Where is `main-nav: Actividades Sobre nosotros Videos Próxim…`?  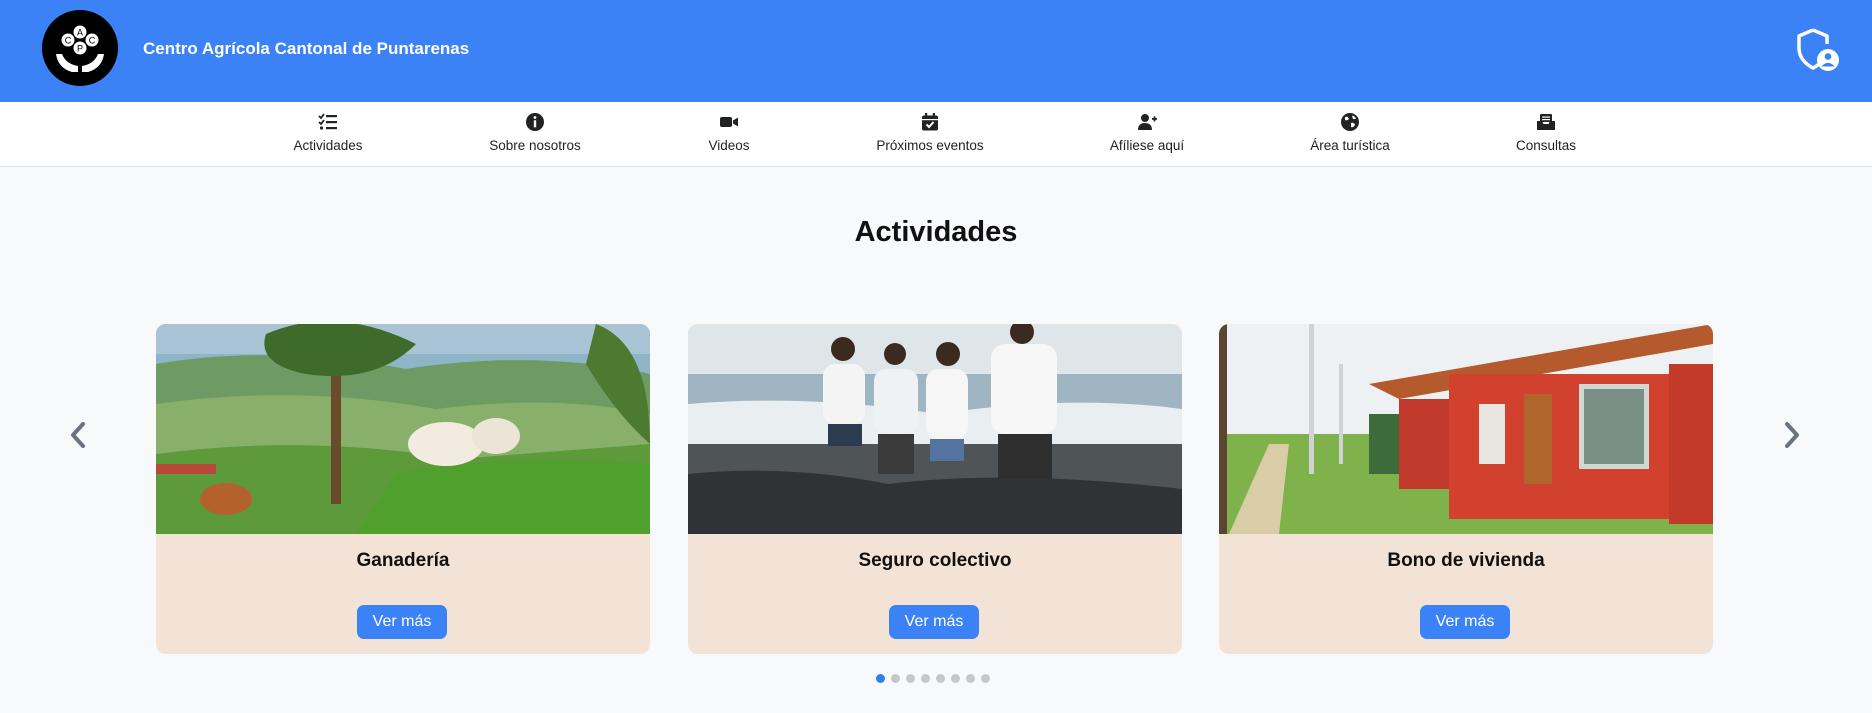 main-nav: Actividades Sobre nosotros Videos Próxim… is located at coordinates (936, 134).